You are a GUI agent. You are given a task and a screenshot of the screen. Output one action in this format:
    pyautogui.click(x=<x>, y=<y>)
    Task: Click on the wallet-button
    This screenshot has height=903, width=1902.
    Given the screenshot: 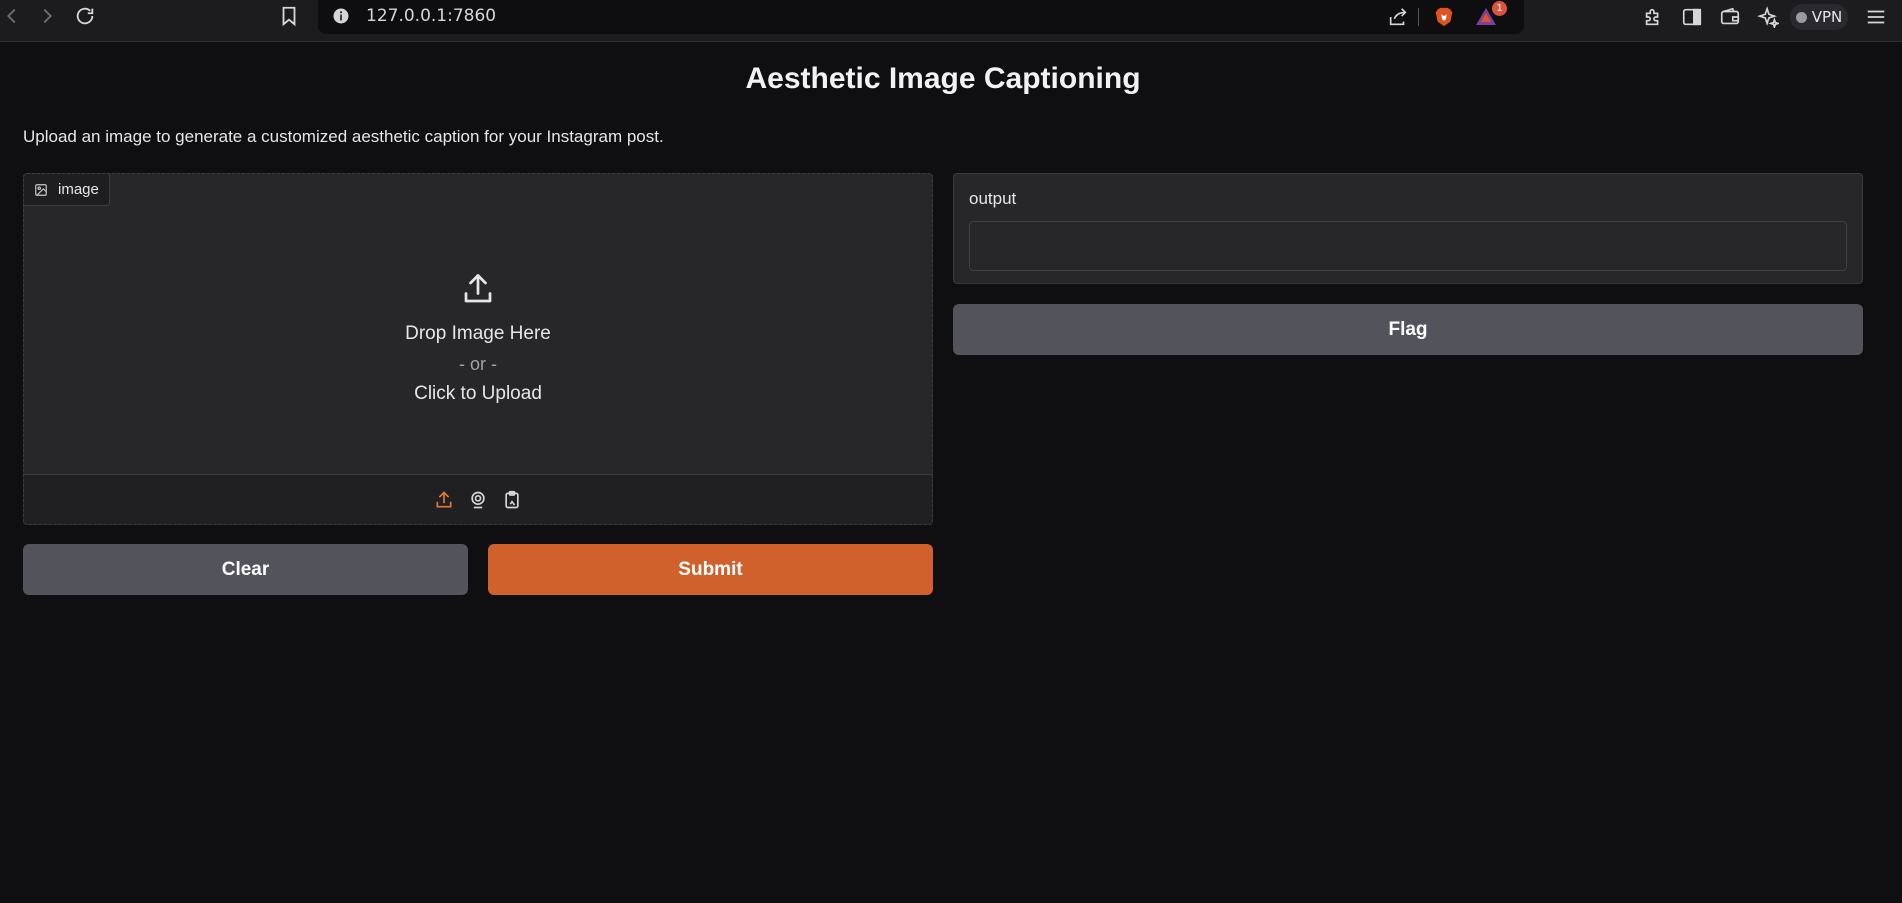 What is the action you would take?
    pyautogui.click(x=1730, y=17)
    